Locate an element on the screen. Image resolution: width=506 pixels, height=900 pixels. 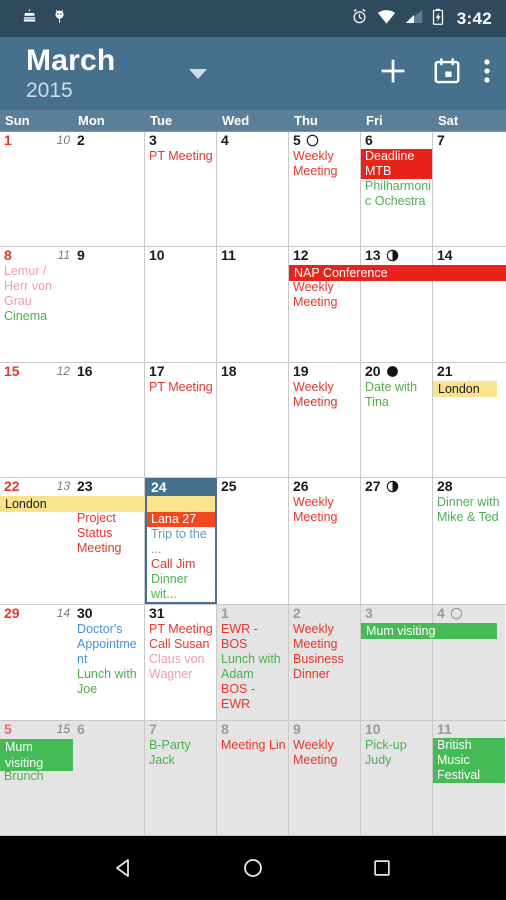
day-number: 11 is located at coordinates (228, 255).